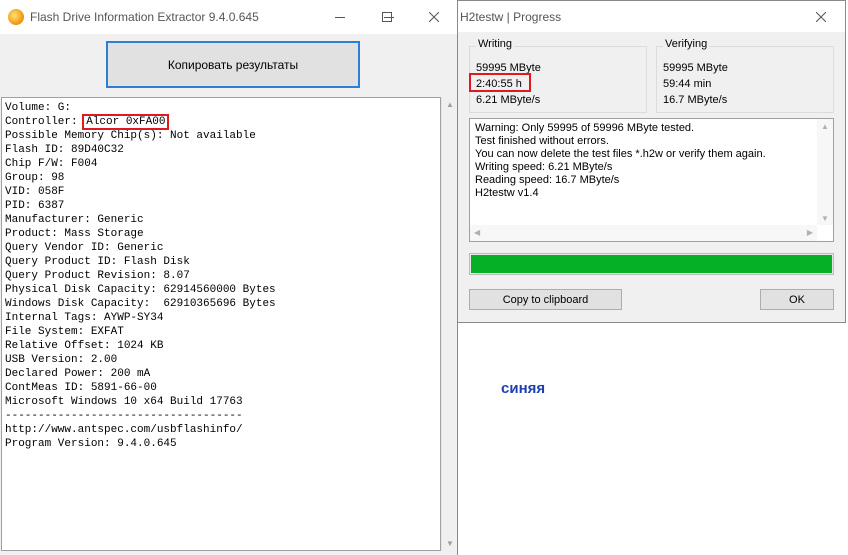 The height and width of the screenshot is (555, 848). What do you see at coordinates (523, 388) in the screenshot?
I see `annotation-word: синяя` at bounding box center [523, 388].